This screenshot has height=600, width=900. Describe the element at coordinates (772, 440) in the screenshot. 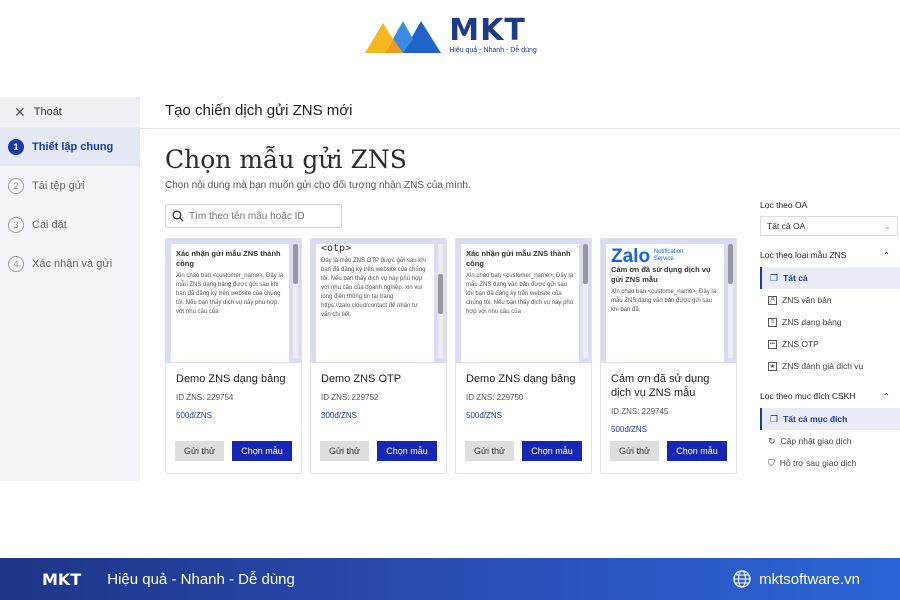

I see `refresh-icon: ↻` at that location.